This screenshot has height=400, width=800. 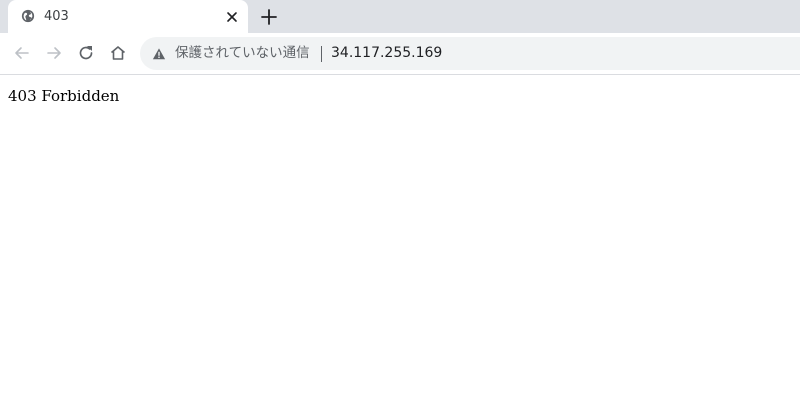 What do you see at coordinates (400, 16) in the screenshot?
I see `tab-strip: 403` at bounding box center [400, 16].